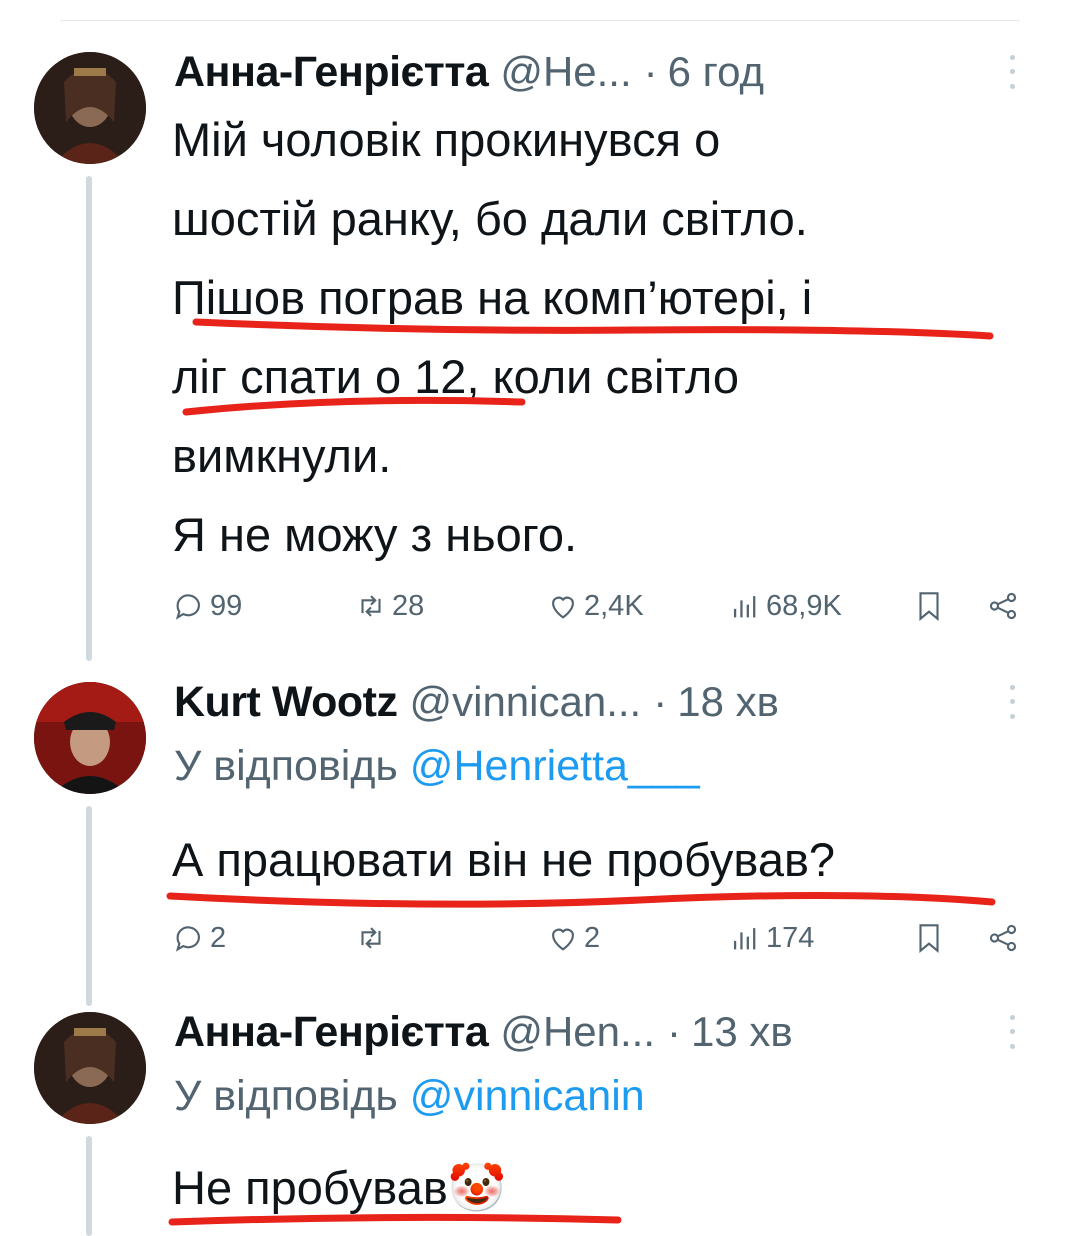 The image size is (1080, 1236). I want to click on action-bar: 2 2 174, so click(596, 938).